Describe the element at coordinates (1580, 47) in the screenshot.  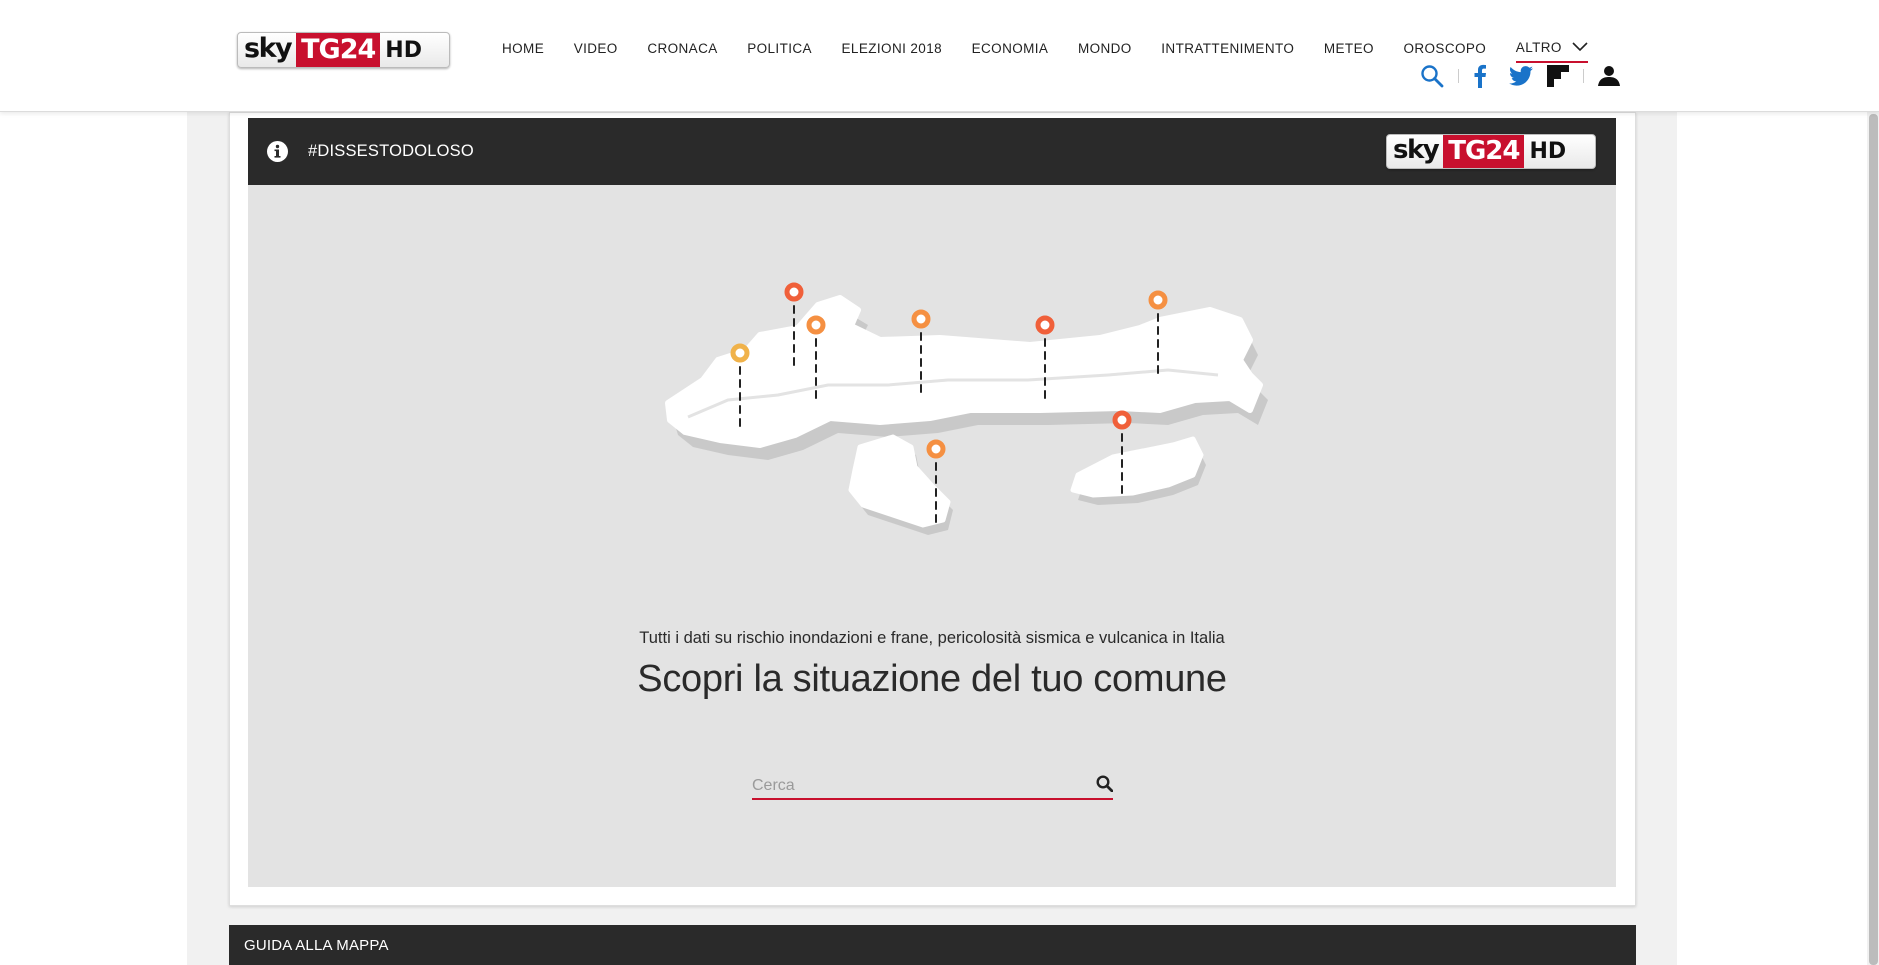
I see `chevron-down-icon` at that location.